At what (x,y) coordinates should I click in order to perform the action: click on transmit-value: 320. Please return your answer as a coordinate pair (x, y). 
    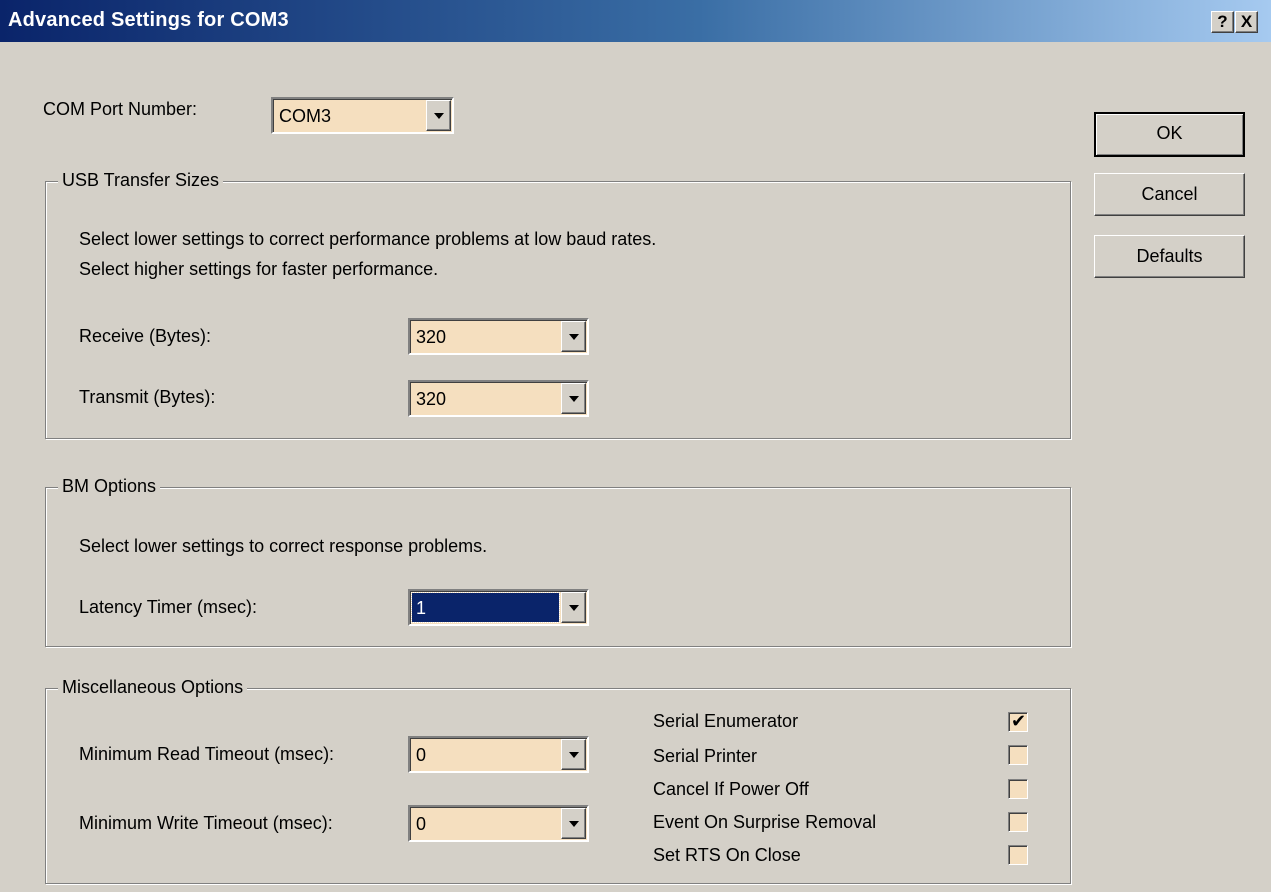
    Looking at the image, I should click on (431, 399).